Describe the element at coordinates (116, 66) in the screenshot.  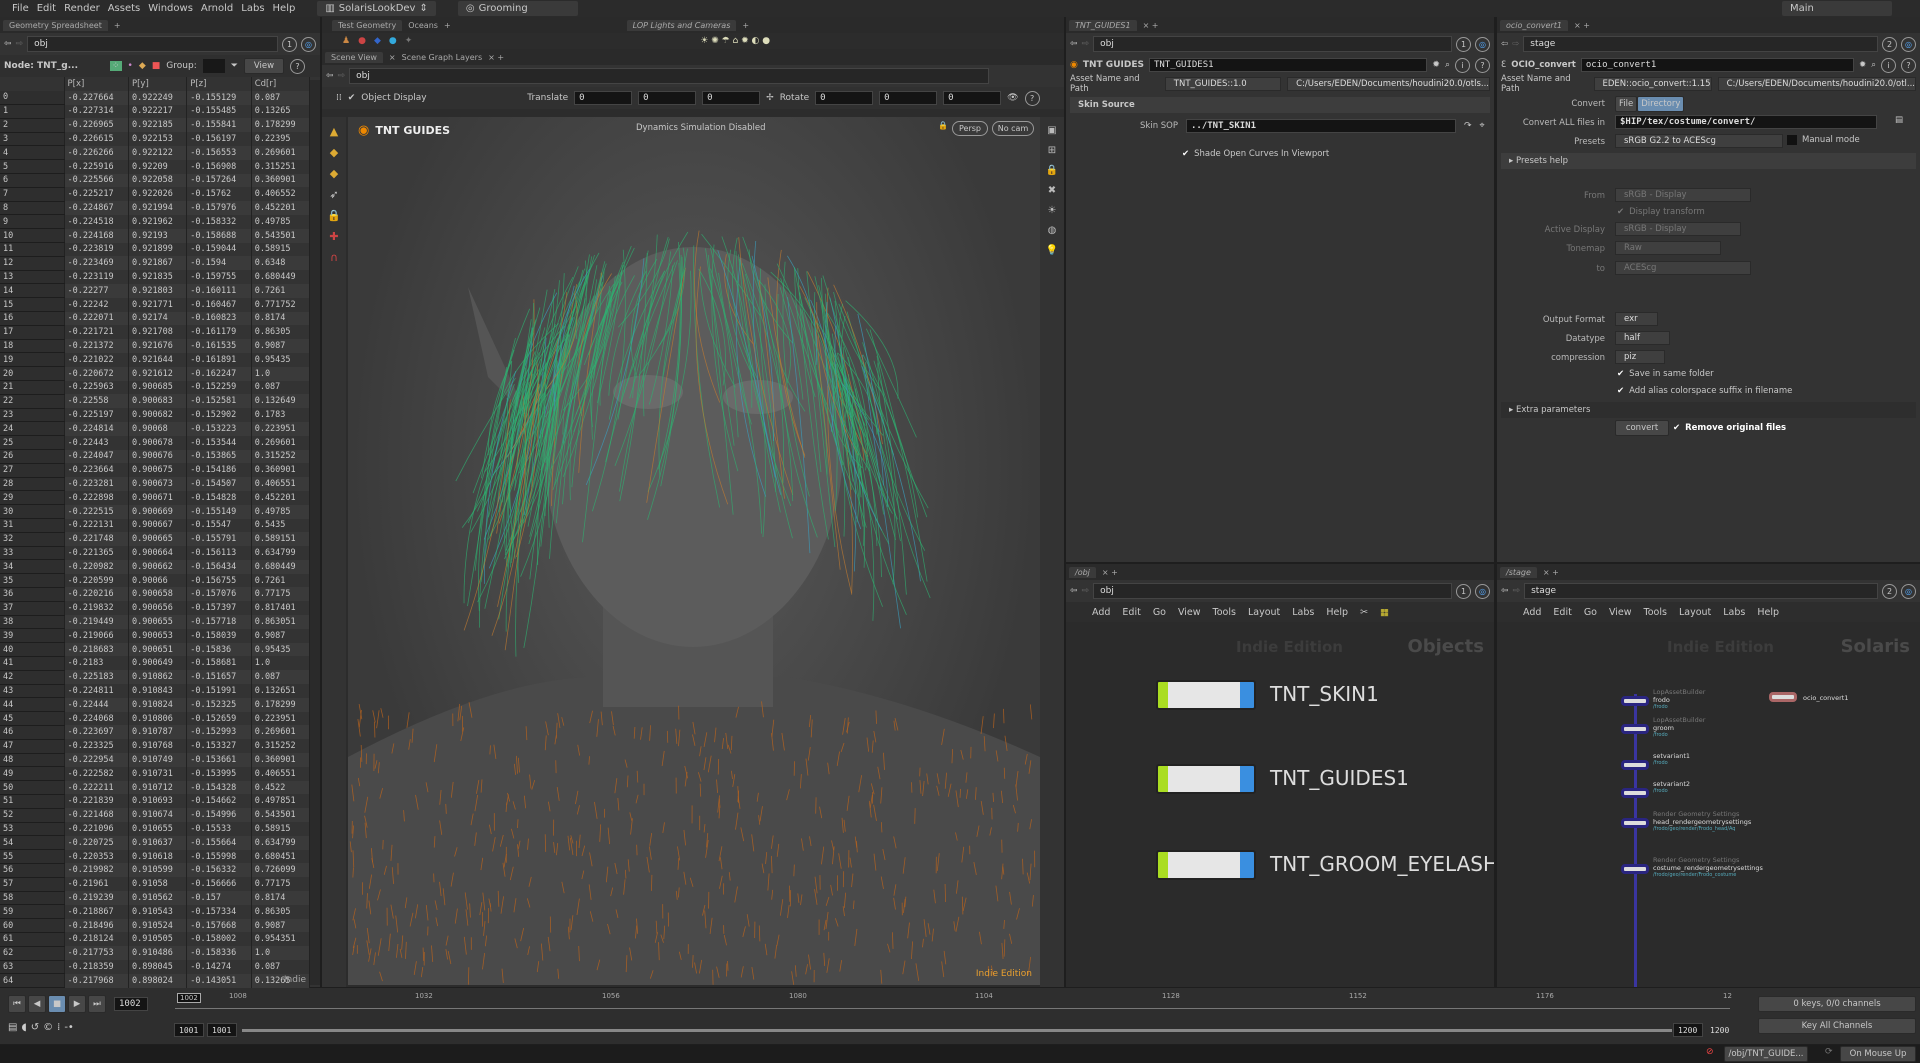
I see `points-icon: ⁘` at that location.